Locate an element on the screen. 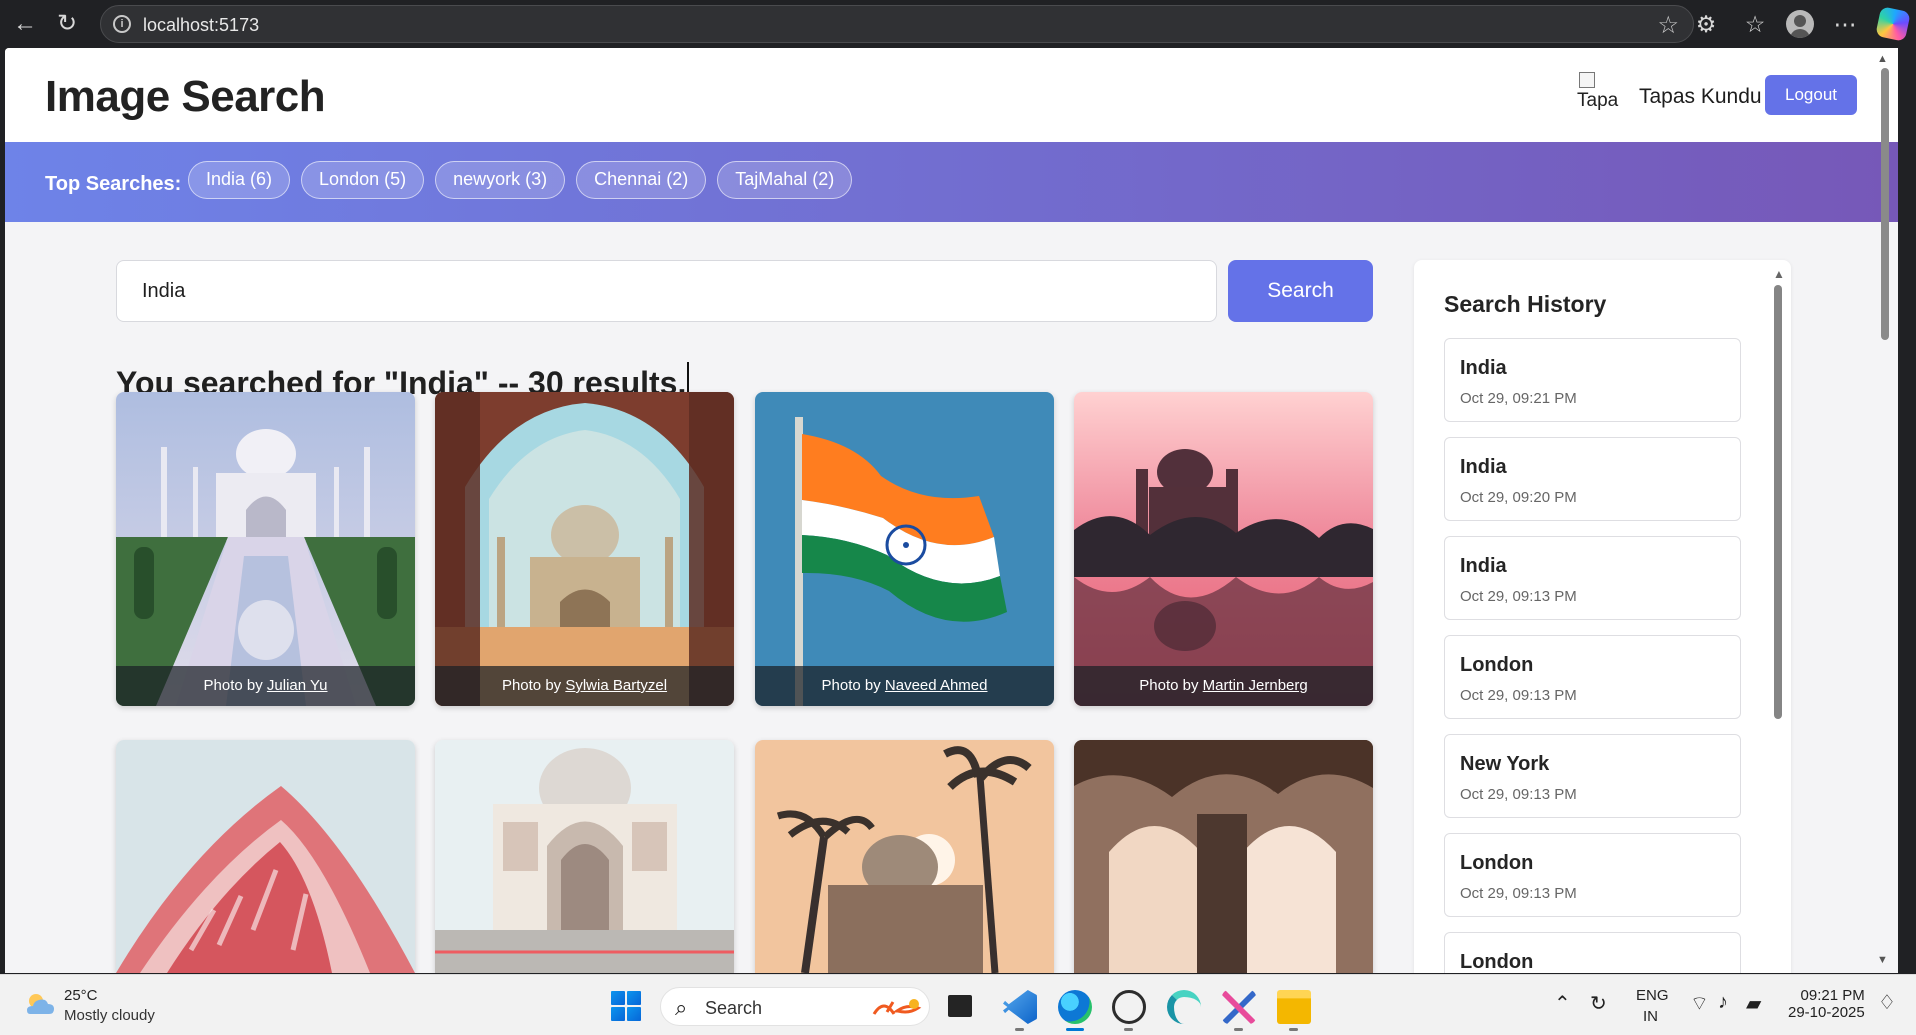 This screenshot has height=1035, width=1916. region-code: IN is located at coordinates (1650, 1016).